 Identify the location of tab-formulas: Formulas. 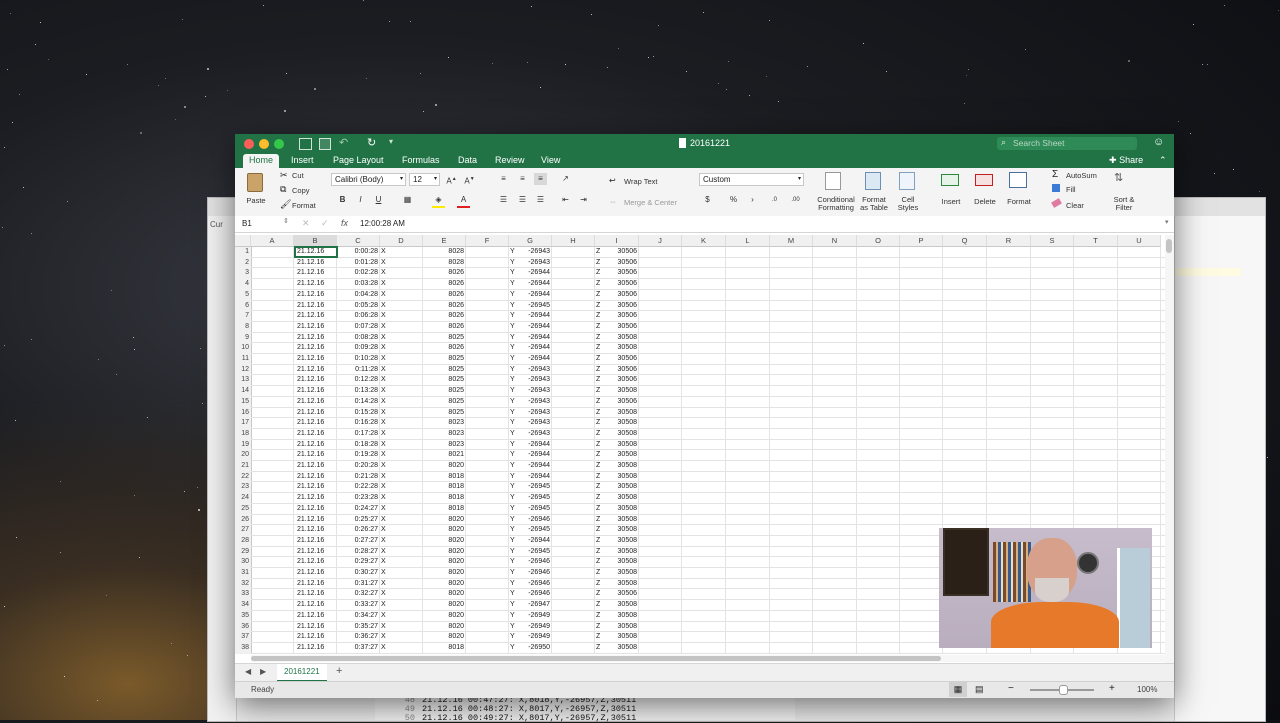
(421, 161).